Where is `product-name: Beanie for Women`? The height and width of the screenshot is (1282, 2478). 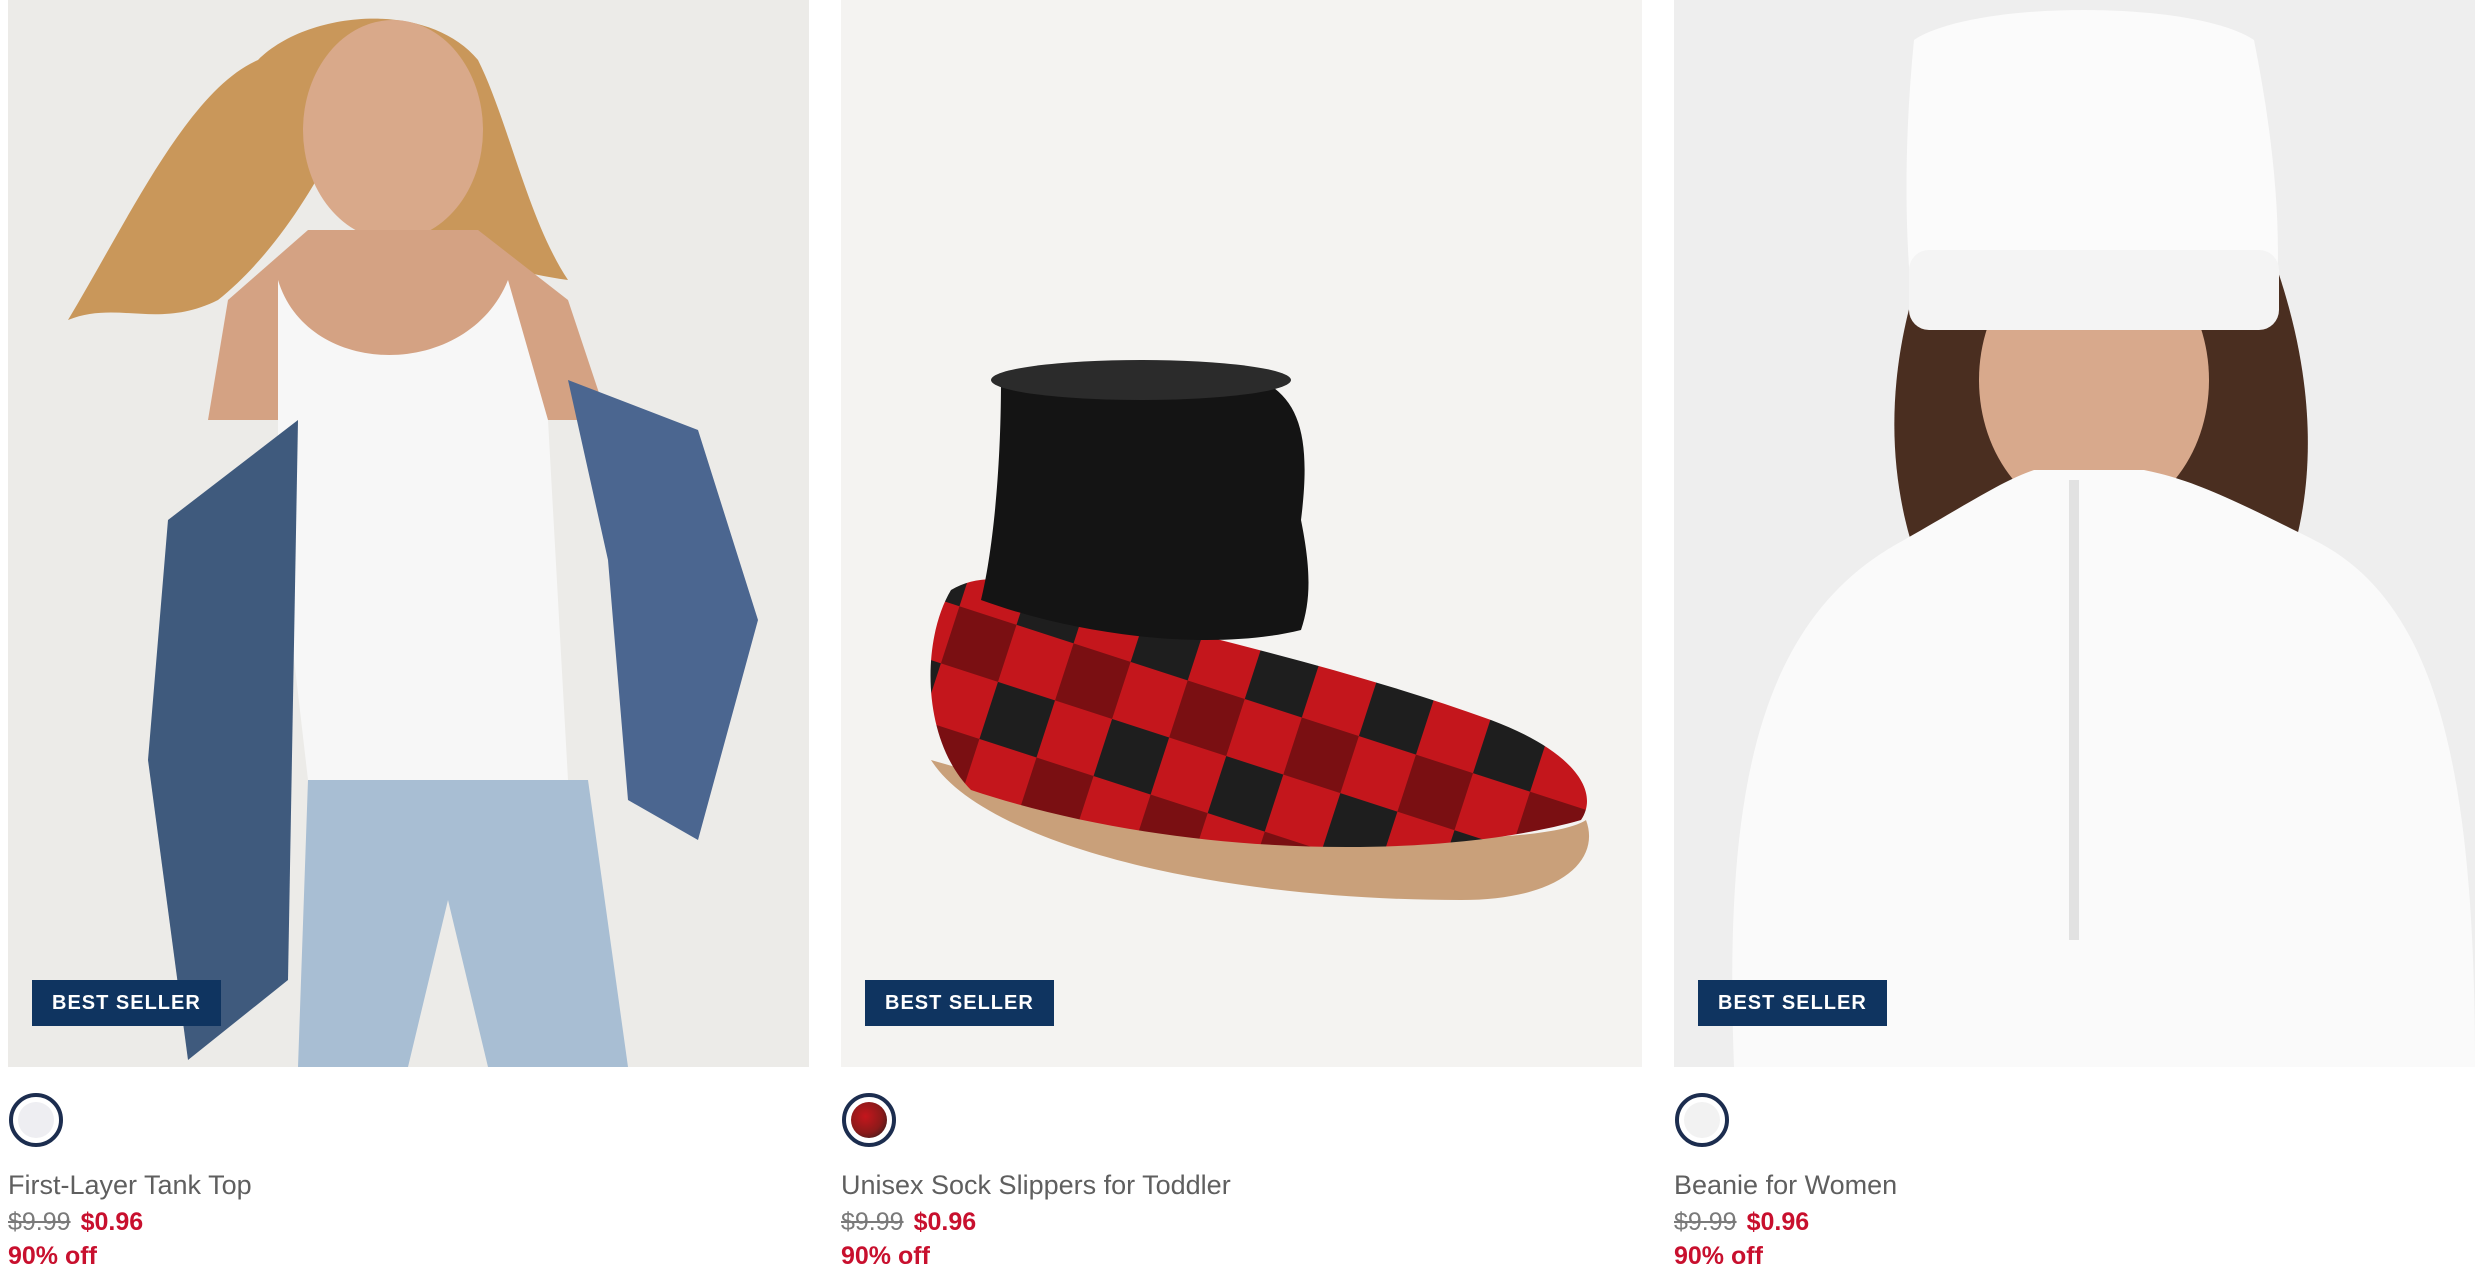 product-name: Beanie for Women is located at coordinates (1785, 1185).